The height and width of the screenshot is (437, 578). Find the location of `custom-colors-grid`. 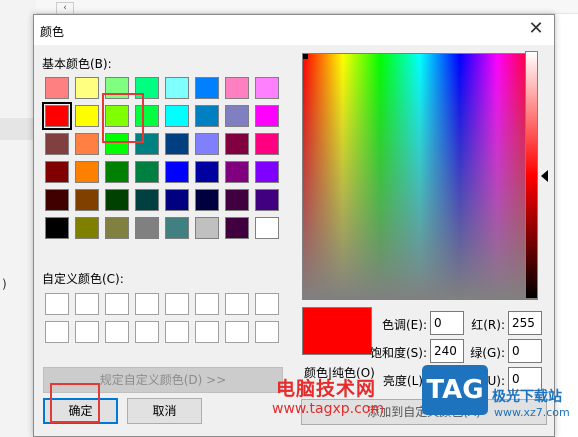

custom-colors-grid is located at coordinates (162, 318).